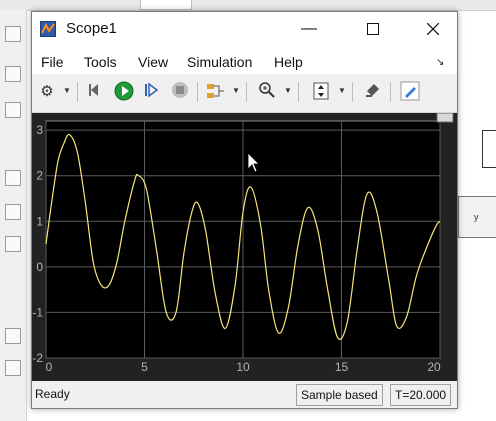  I want to click on menu-bar: File Tools View Simulation Help ↘, so click(244, 60).